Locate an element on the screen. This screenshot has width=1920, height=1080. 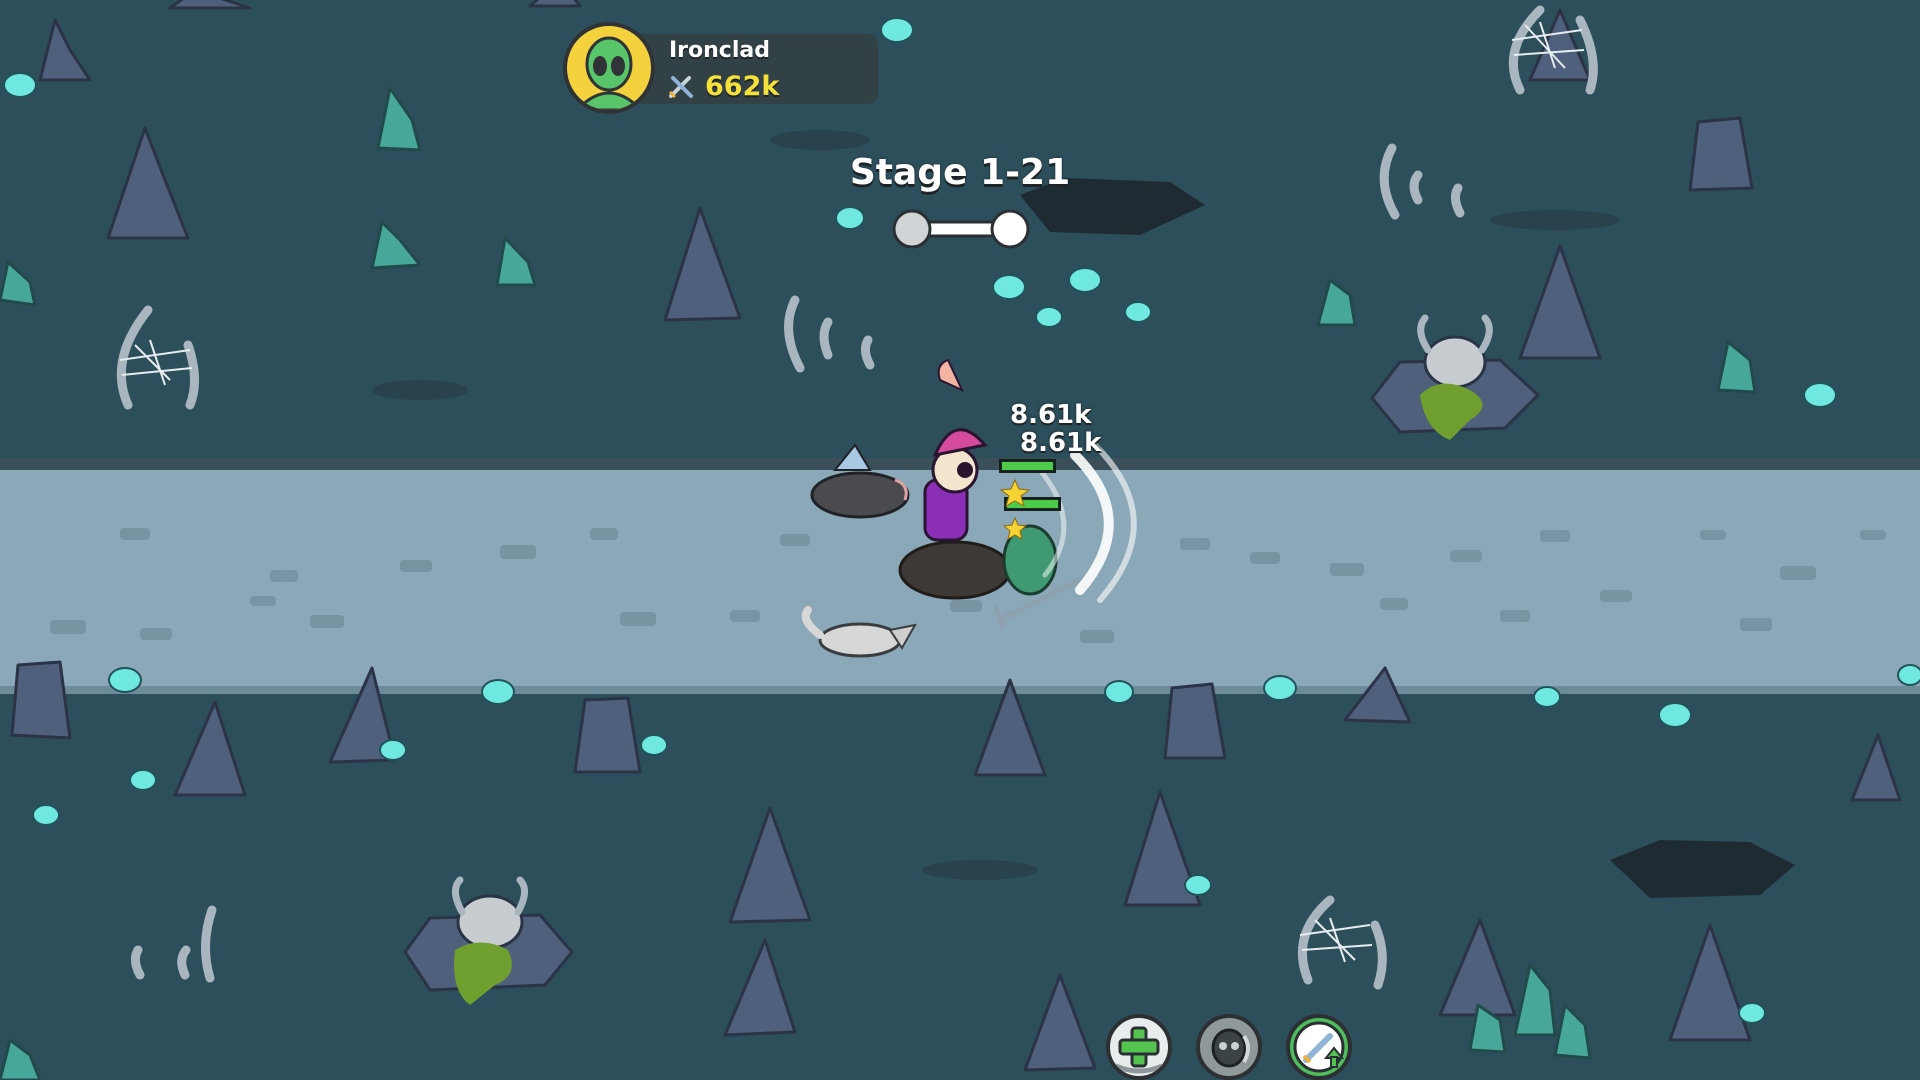
ghost-skull-icon is located at coordinates (1230, 1048).